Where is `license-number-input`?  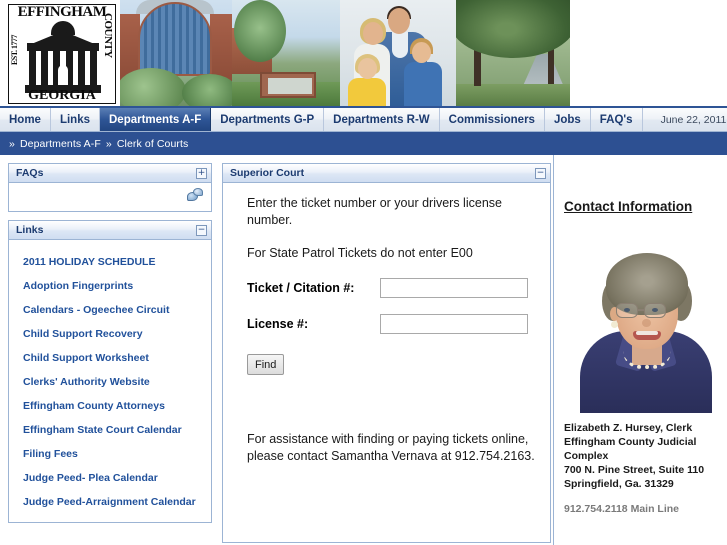 license-number-input is located at coordinates (454, 324).